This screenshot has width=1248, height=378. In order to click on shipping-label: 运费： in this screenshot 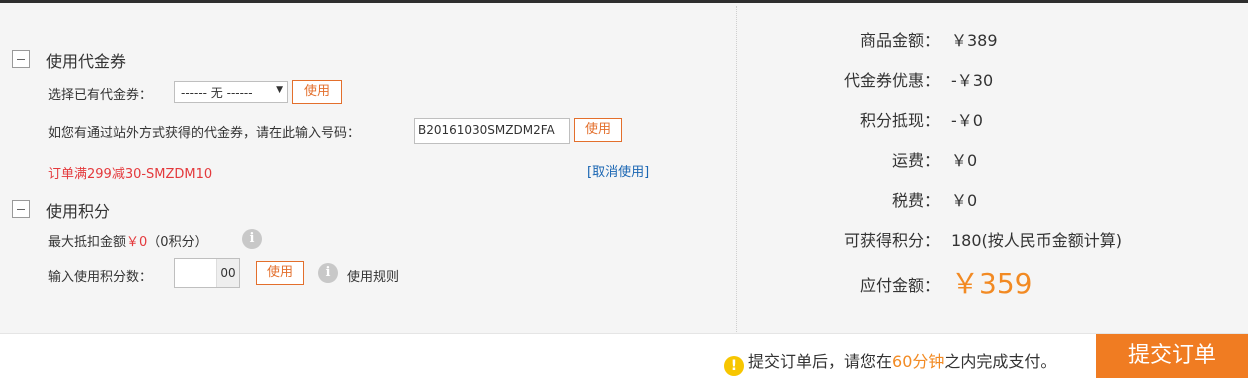, I will do `click(915, 160)`.